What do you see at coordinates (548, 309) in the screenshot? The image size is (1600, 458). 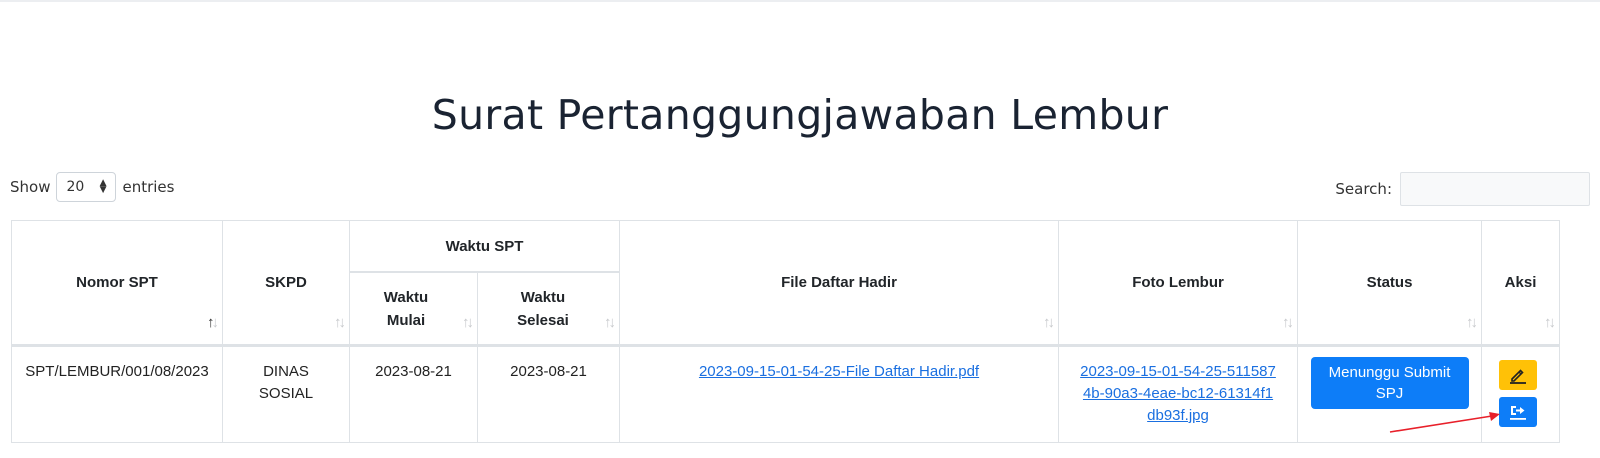 I see `column-header-waktu-selesai: Waktu Selesai ↑↓` at bounding box center [548, 309].